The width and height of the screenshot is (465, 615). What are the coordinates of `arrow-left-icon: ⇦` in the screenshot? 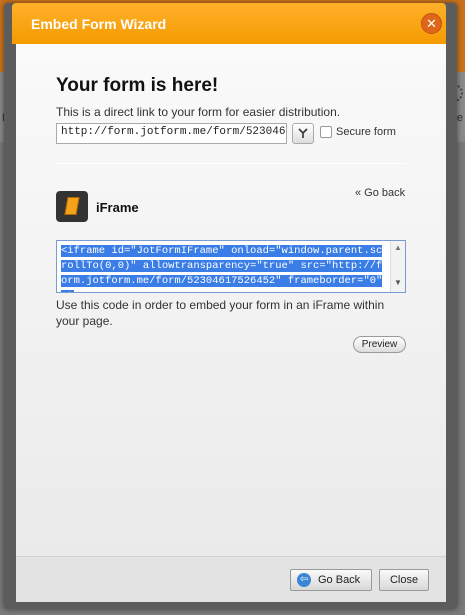 It's located at (304, 580).